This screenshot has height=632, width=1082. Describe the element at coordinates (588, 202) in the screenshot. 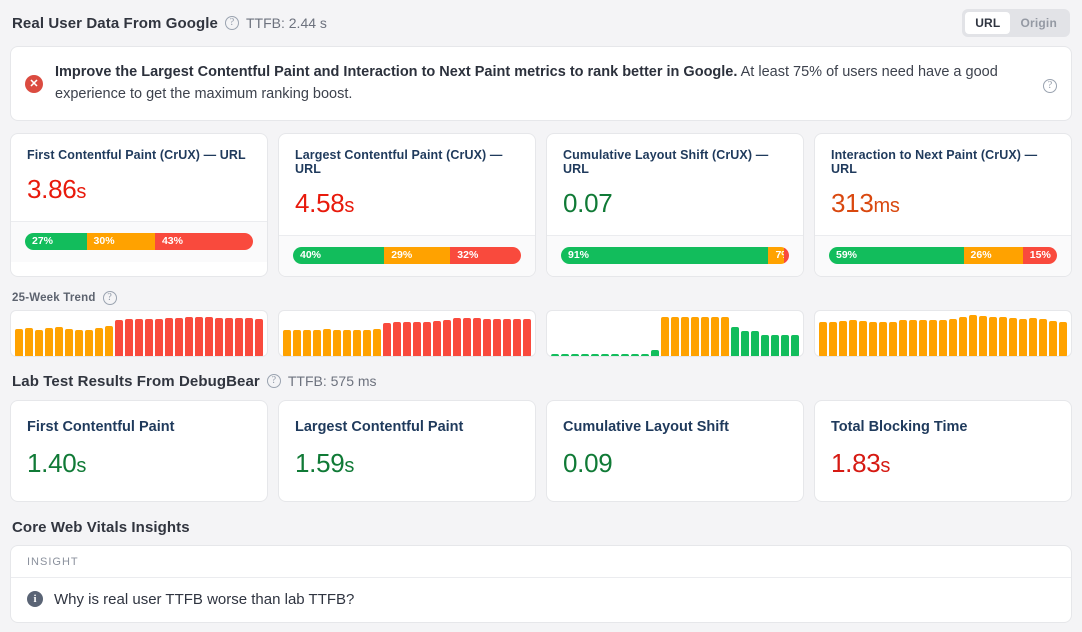

I see `crux-card-cls-number: 0.07` at that location.